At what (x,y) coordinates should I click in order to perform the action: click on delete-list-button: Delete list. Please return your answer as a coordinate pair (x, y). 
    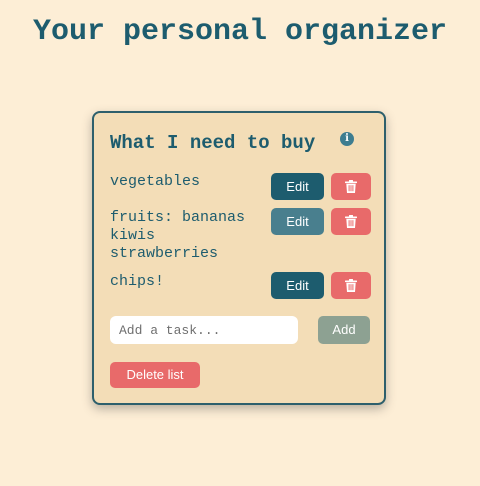
    Looking at the image, I should click on (155, 375).